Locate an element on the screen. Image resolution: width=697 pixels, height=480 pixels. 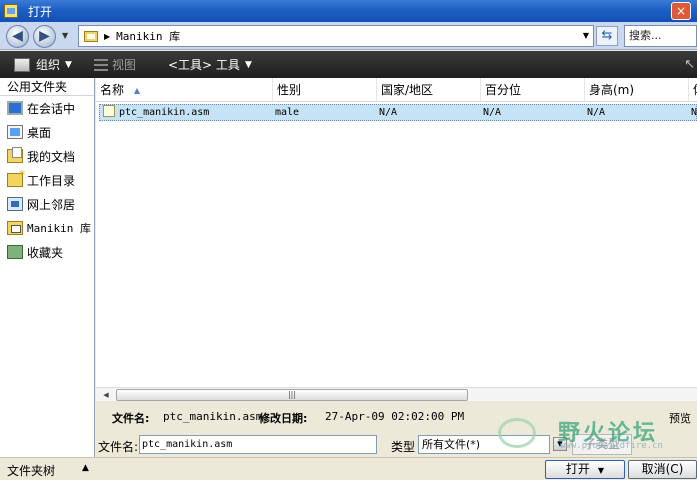
cell-extra: N is located at coordinates (694, 112).